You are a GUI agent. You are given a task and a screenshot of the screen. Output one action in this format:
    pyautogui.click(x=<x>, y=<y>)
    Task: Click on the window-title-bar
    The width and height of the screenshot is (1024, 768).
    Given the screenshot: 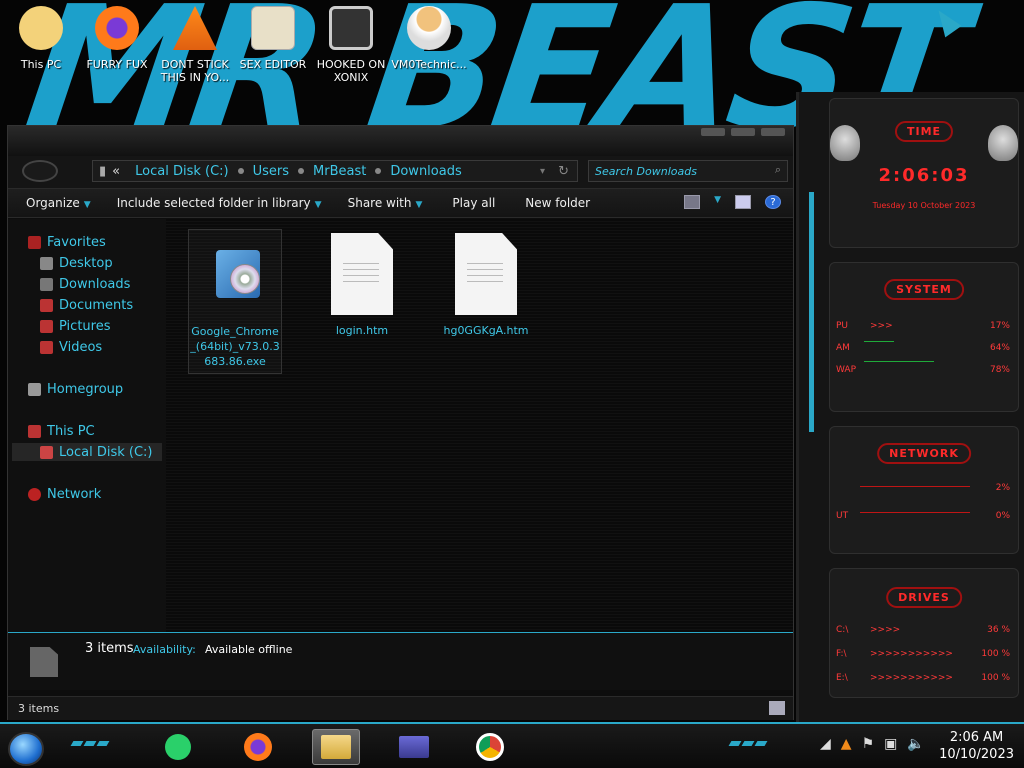 What is the action you would take?
    pyautogui.click(x=400, y=141)
    